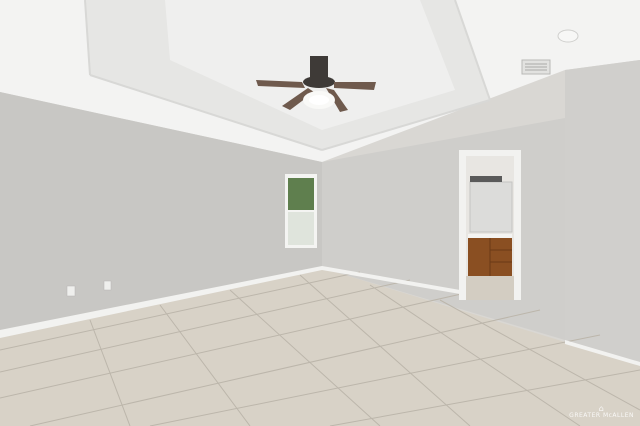 This screenshot has width=640, height=426. What do you see at coordinates (490, 236) in the screenshot?
I see `vanity-counter` at bounding box center [490, 236].